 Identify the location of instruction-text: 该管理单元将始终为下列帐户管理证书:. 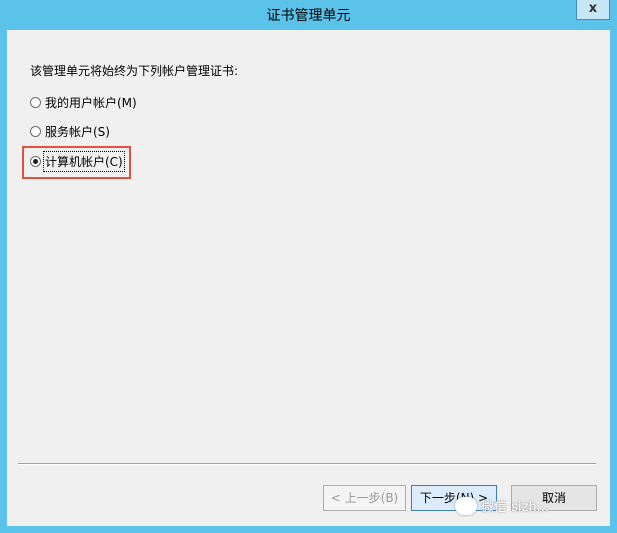
(134, 71).